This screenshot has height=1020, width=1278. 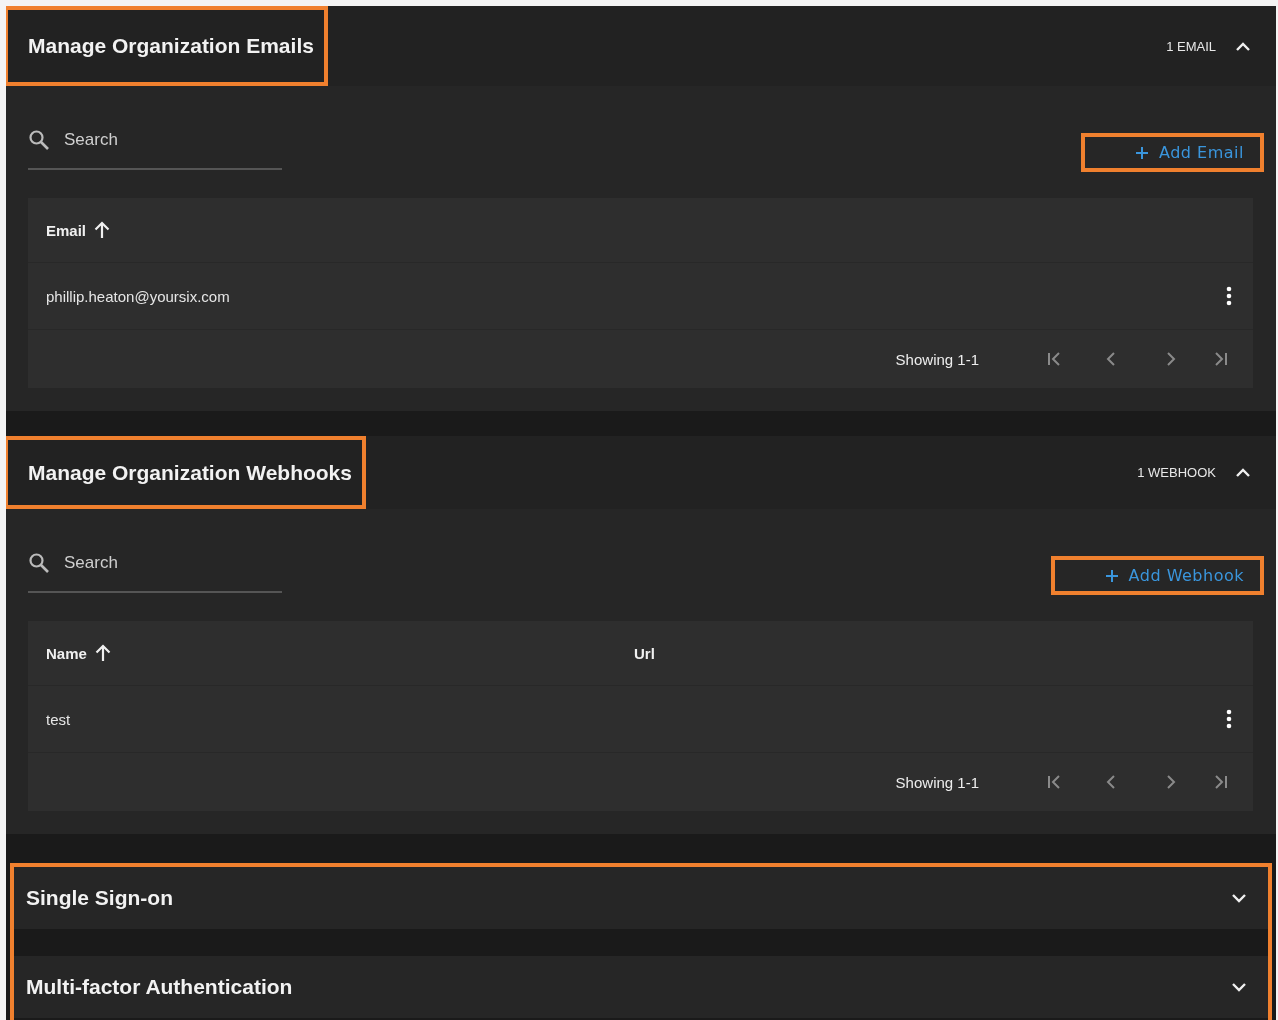 I want to click on add-button: Add Webhook, so click(x=1157, y=575).